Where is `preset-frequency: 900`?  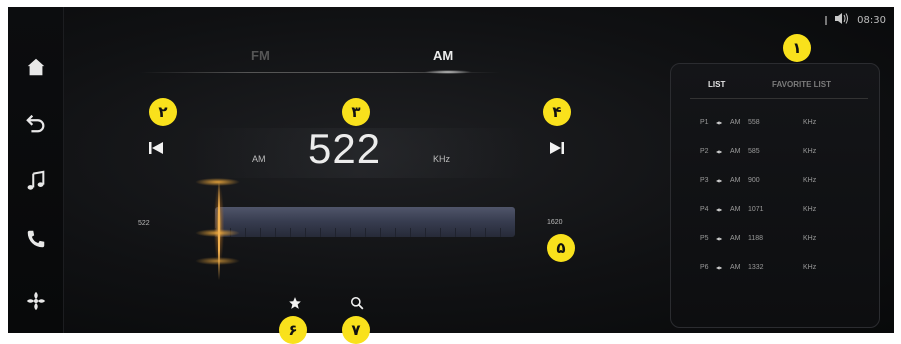
preset-frequency: 900 is located at coordinates (754, 180).